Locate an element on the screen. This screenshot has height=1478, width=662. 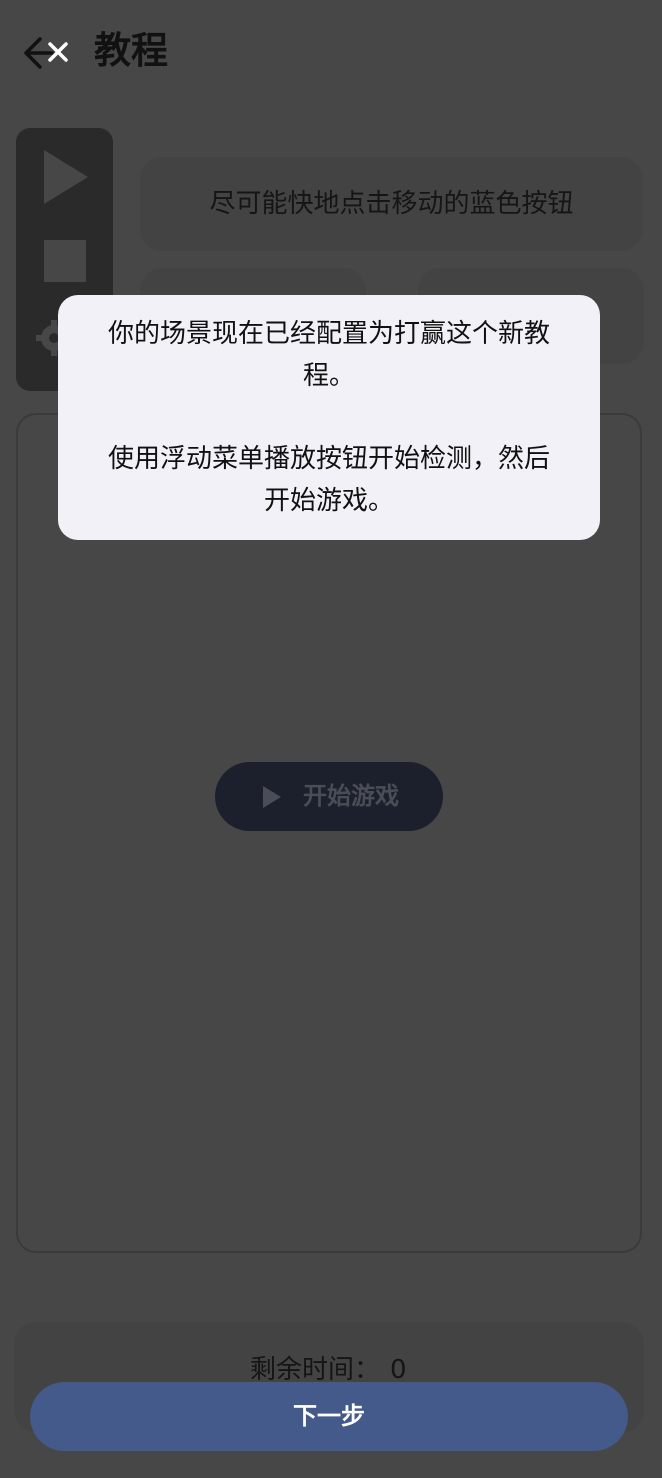
start-game-button: 开始游戏 is located at coordinates (329, 796).